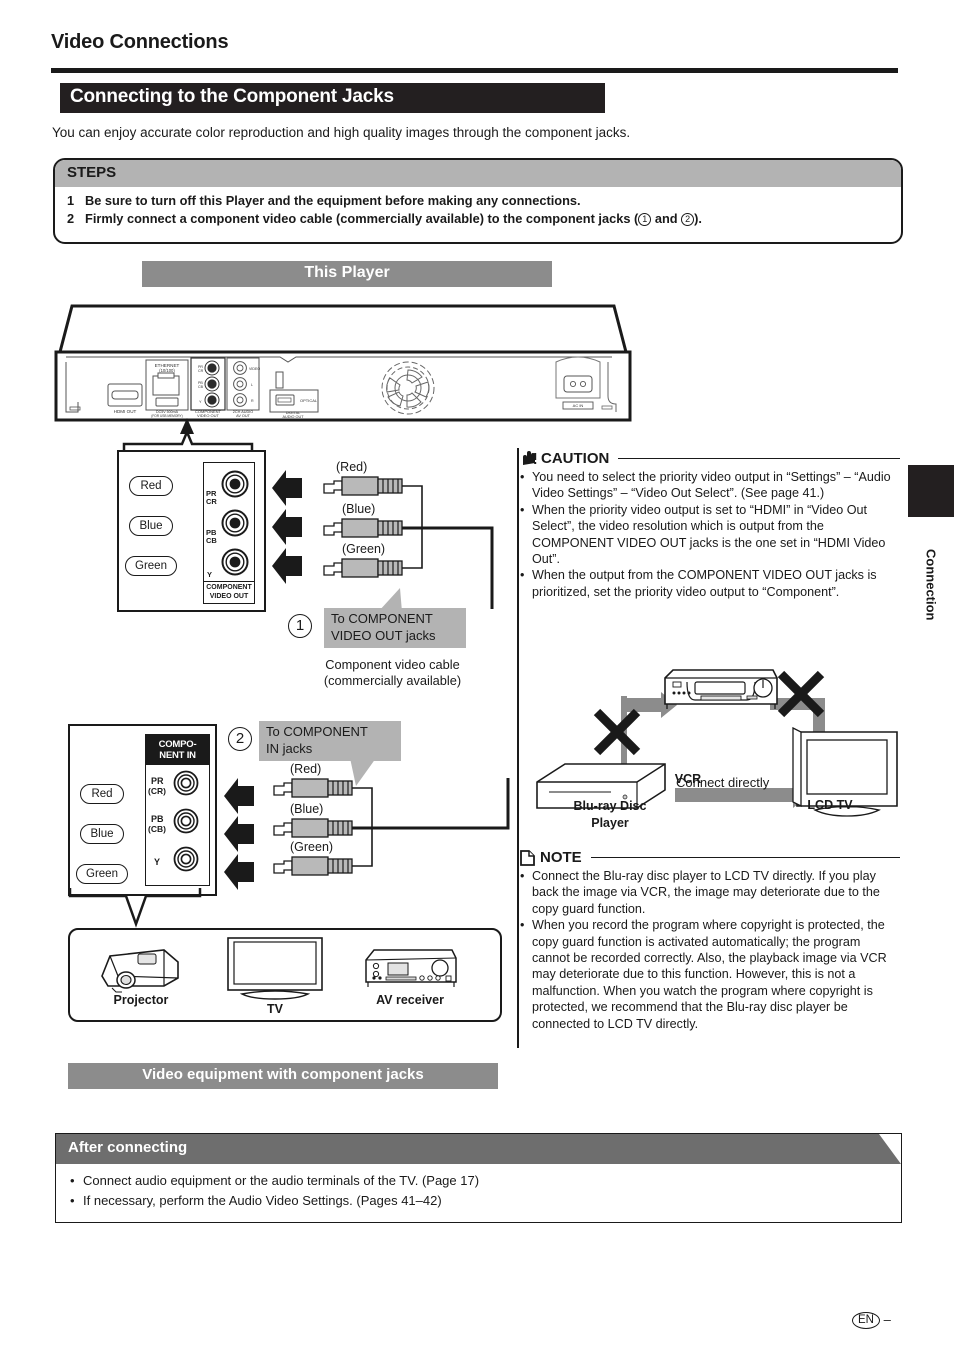 This screenshot has height=1354, width=954. What do you see at coordinates (561, 857) in the screenshot?
I see `note-heading: NOTE` at bounding box center [561, 857].